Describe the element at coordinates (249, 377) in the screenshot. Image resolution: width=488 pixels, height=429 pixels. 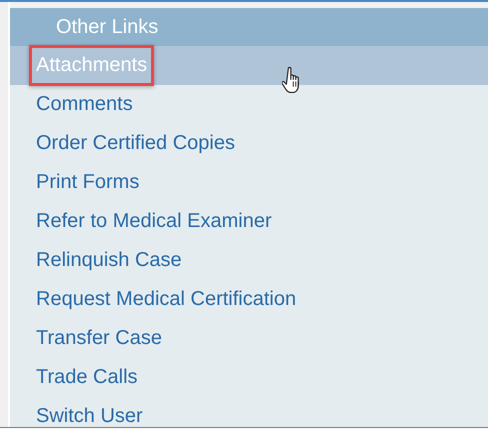
I see `link-item: Trade Calls` at that location.